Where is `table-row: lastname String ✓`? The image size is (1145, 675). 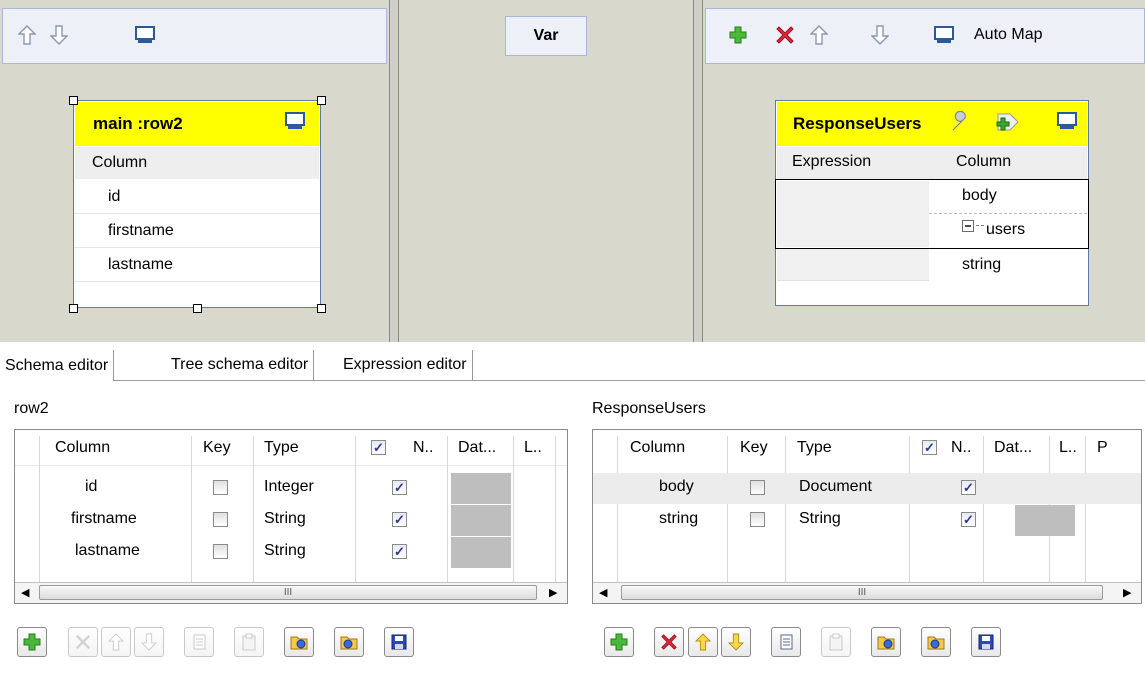 table-row: lastname String ✓ is located at coordinates (291, 552).